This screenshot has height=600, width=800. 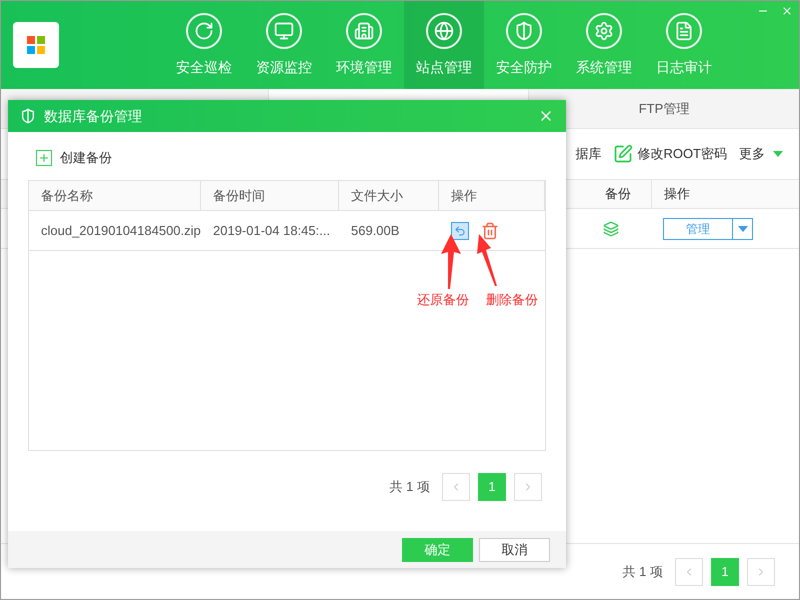 What do you see at coordinates (120, 231) in the screenshot?
I see `table-cell-text: cloud_20190104184500.zip` at bounding box center [120, 231].